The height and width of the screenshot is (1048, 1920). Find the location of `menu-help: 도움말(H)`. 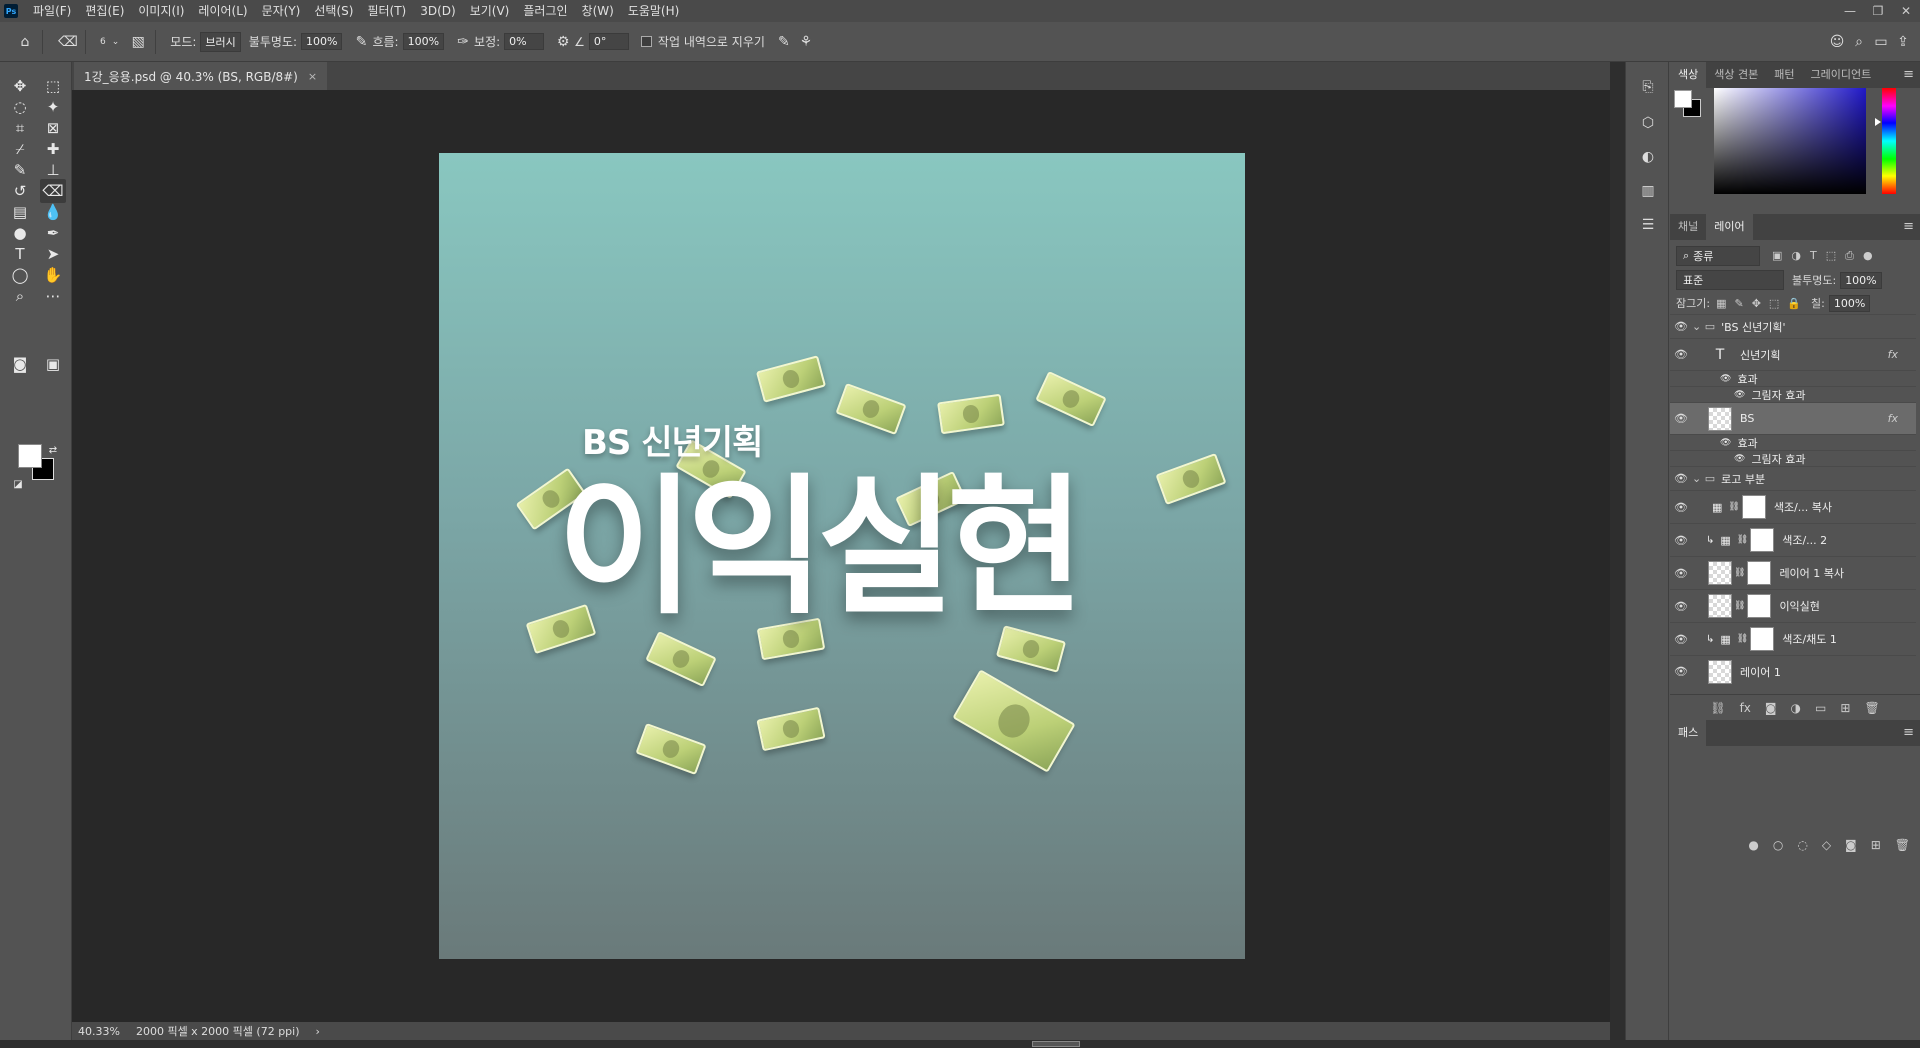

menu-help: 도움말(H) is located at coordinates (654, 11).